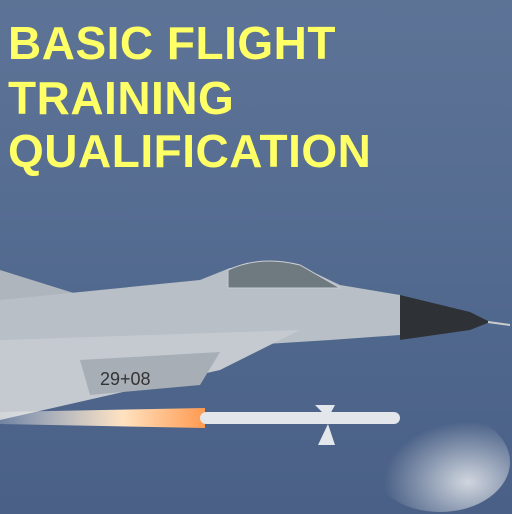 This screenshot has width=512, height=514. I want to click on title-line-3: QUALIFICATION, so click(190, 151).